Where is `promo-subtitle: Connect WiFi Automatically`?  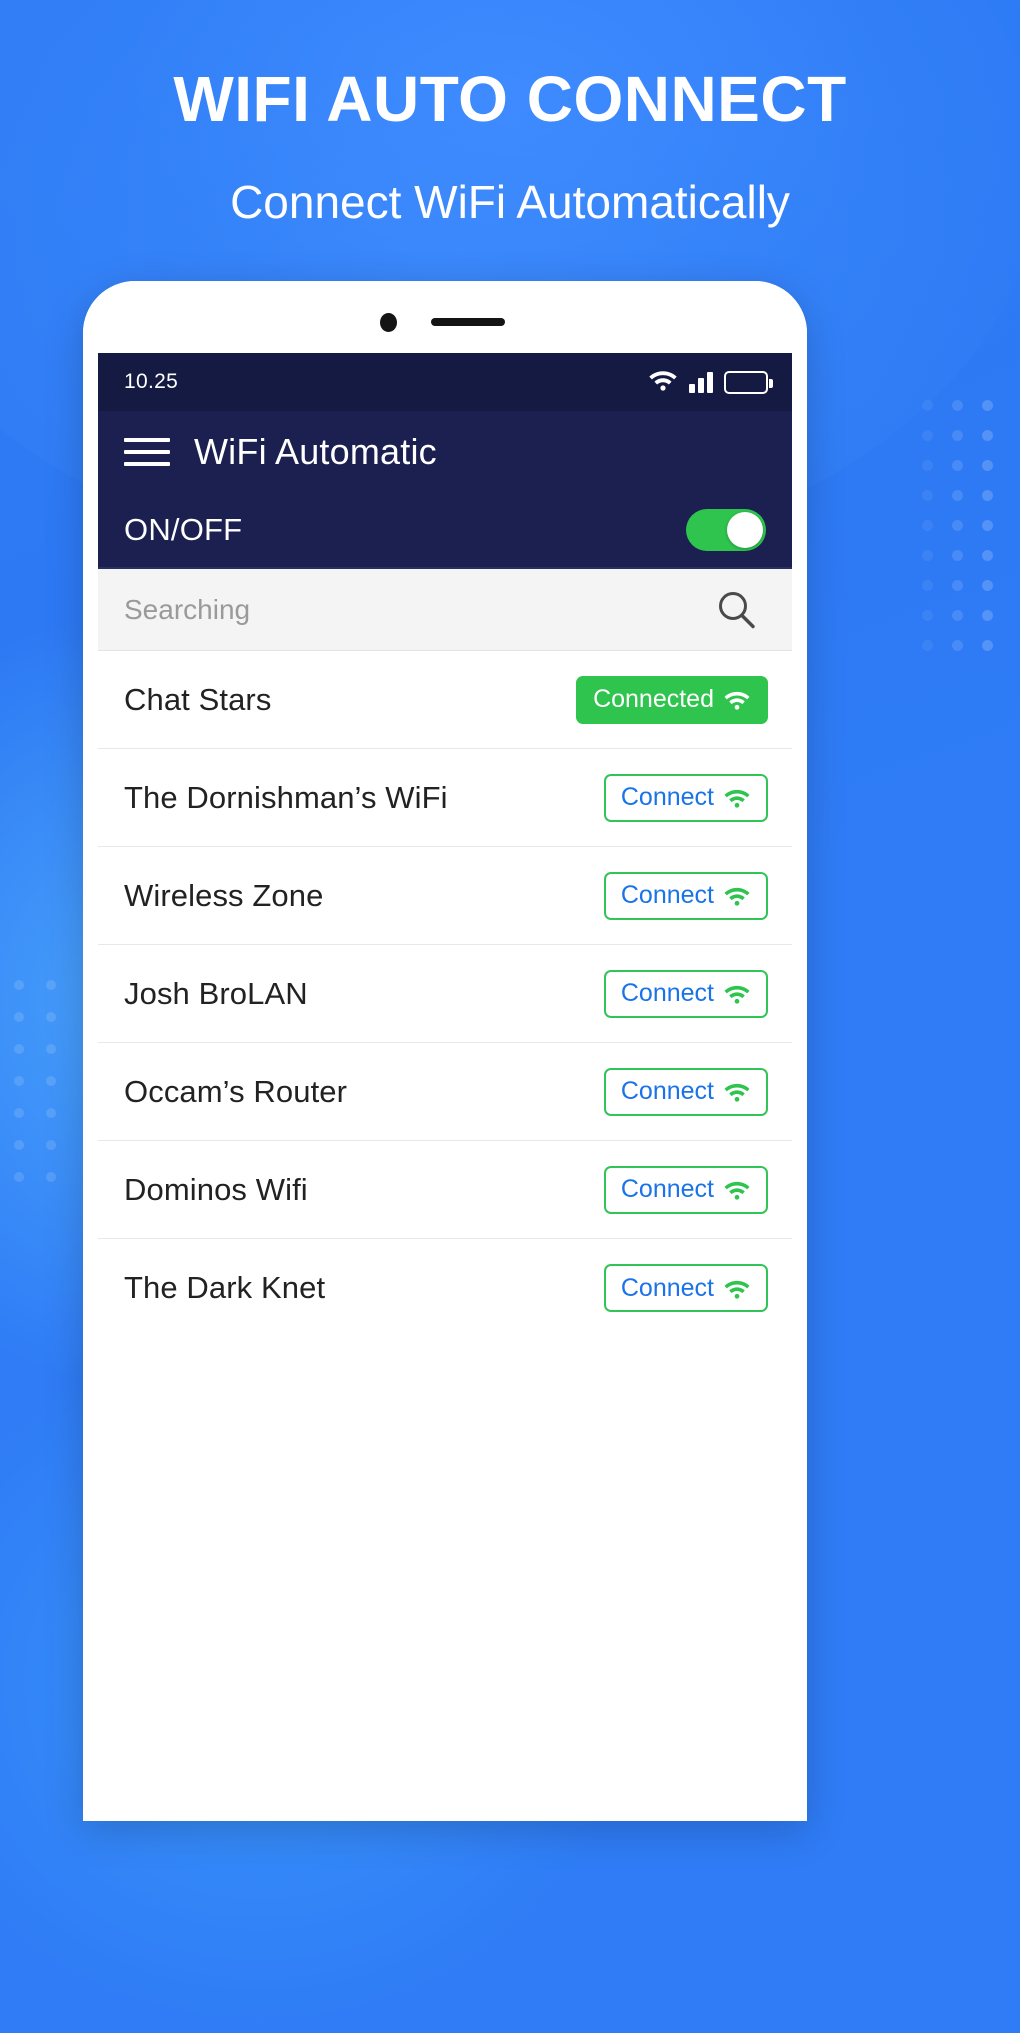
promo-subtitle: Connect WiFi Automatically is located at coordinates (510, 202).